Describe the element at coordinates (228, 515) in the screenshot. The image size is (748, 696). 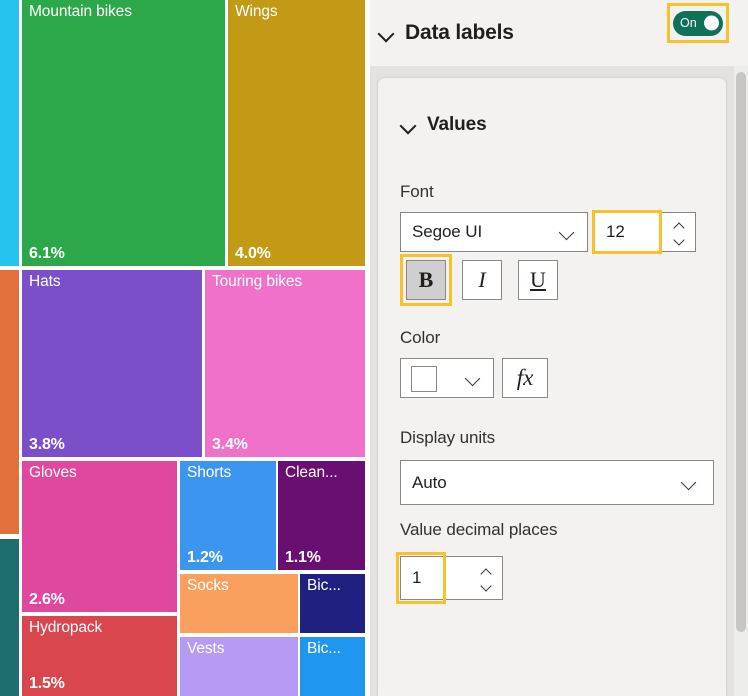
I see `treemap-tile: Shorts 1.2%` at that location.